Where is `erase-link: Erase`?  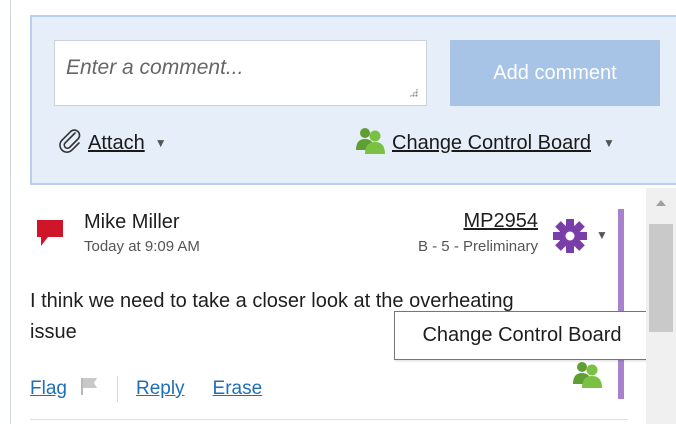 erase-link: Erase is located at coordinates (238, 389).